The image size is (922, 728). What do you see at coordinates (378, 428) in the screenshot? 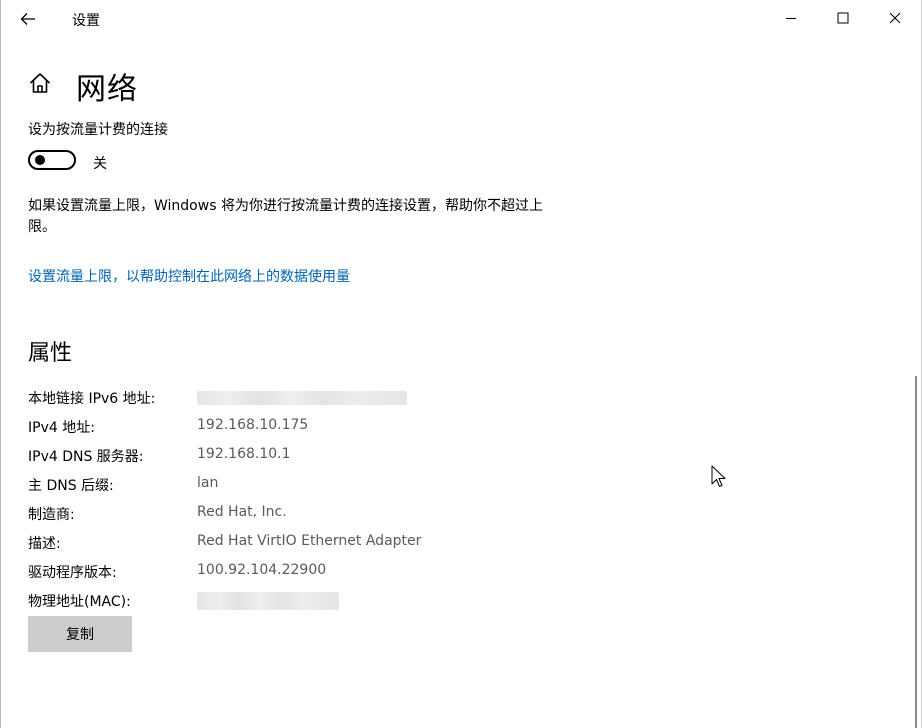
I see `property-row-ipv4: IPv4 地址: 192.168.10.175` at bounding box center [378, 428].